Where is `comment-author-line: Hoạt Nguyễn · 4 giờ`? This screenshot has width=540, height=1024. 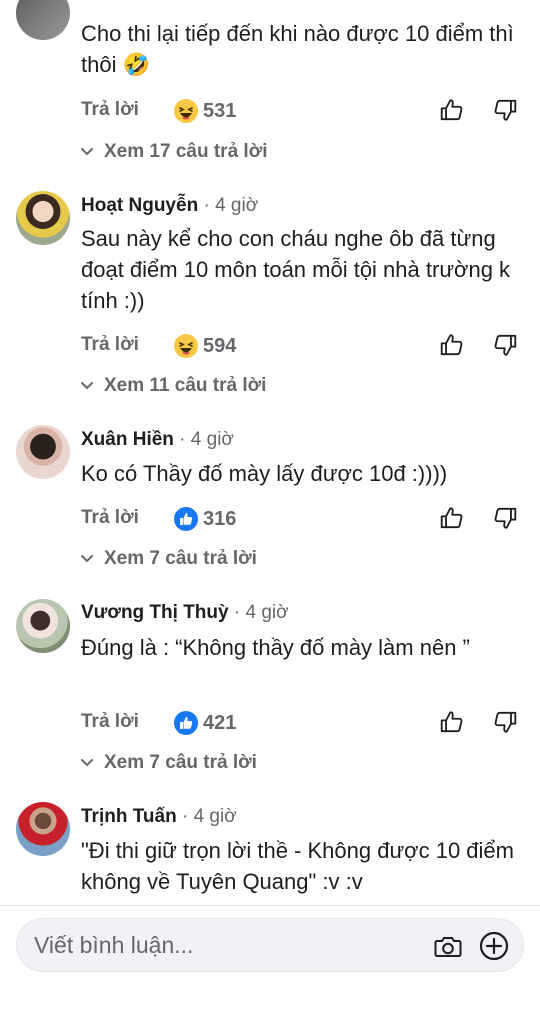 comment-author-line: Hoạt Nguyễn · 4 giờ is located at coordinates (169, 206).